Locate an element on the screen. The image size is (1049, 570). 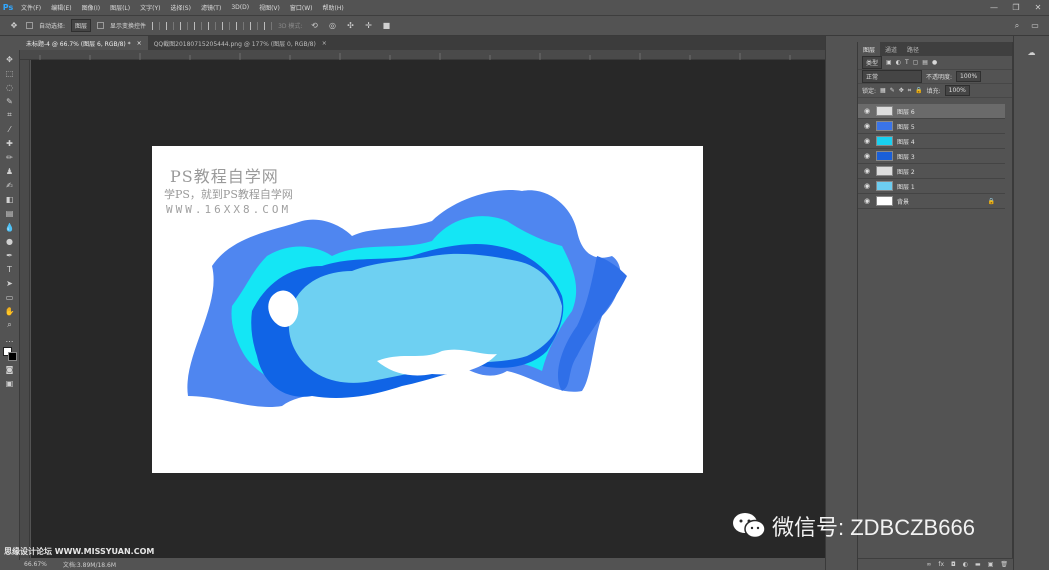
pen-tool-icon: ✒ is located at coordinates (10, 255).